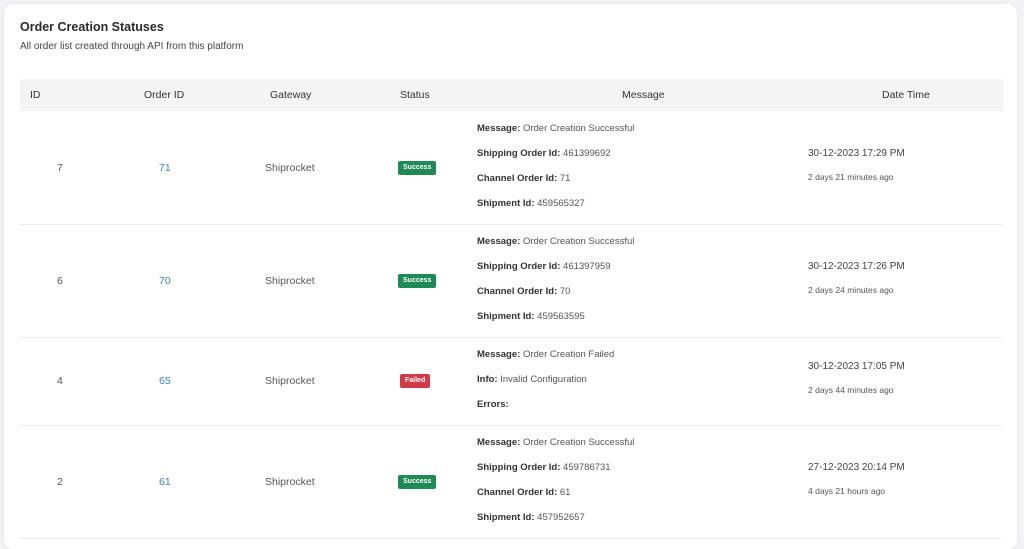 The height and width of the screenshot is (549, 1024). What do you see at coordinates (60, 280) in the screenshot?
I see `cell-id: 6` at bounding box center [60, 280].